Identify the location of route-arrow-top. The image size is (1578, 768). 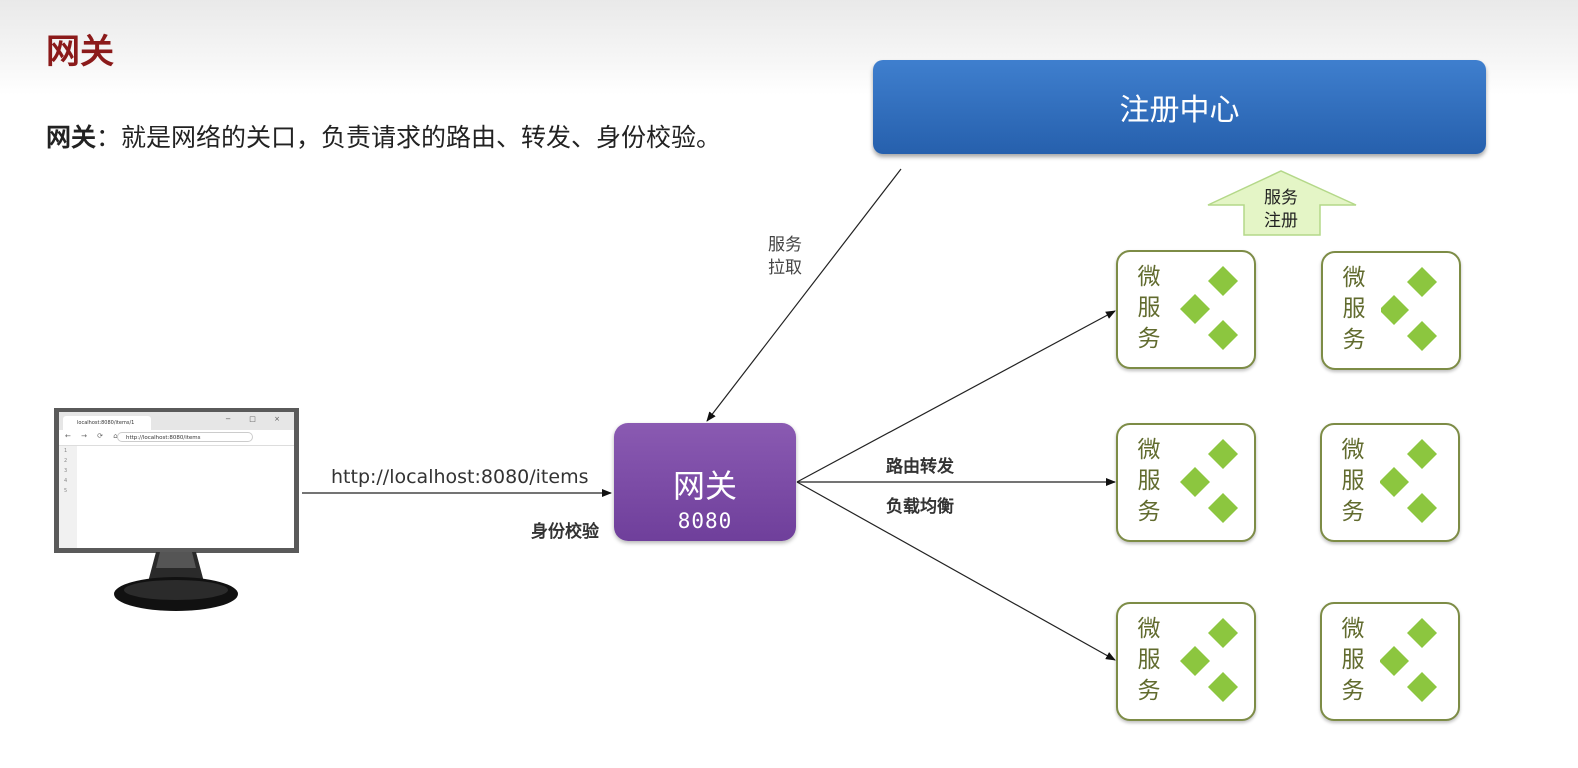
(956, 396).